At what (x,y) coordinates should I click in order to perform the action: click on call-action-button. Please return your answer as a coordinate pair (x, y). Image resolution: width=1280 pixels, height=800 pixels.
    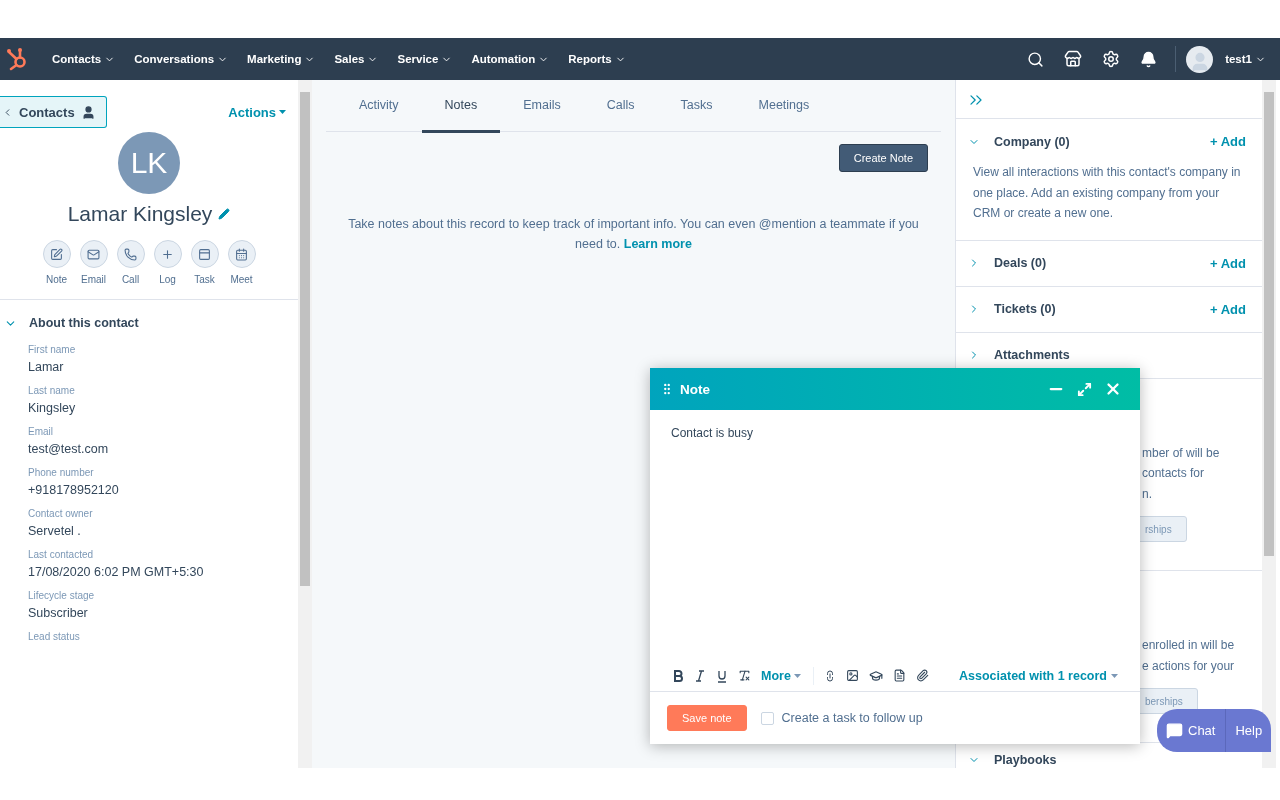
    Looking at the image, I should click on (130, 254).